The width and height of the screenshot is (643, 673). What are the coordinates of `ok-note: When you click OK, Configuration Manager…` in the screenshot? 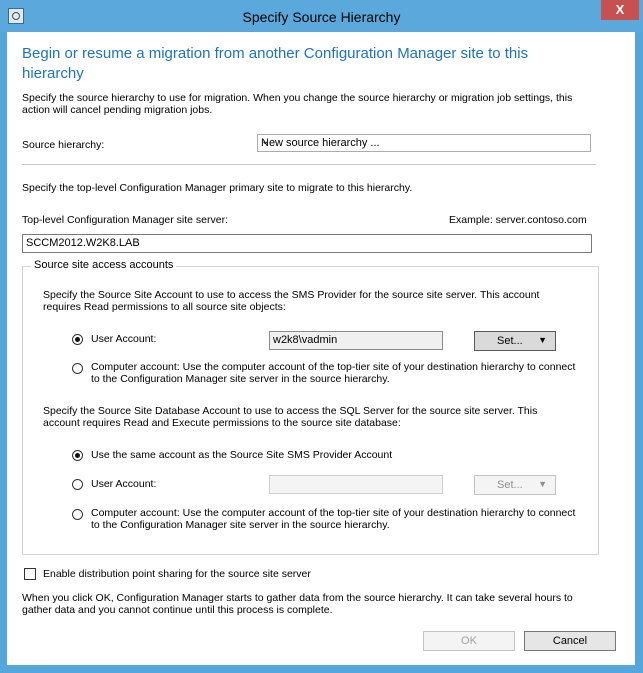 It's located at (297, 604).